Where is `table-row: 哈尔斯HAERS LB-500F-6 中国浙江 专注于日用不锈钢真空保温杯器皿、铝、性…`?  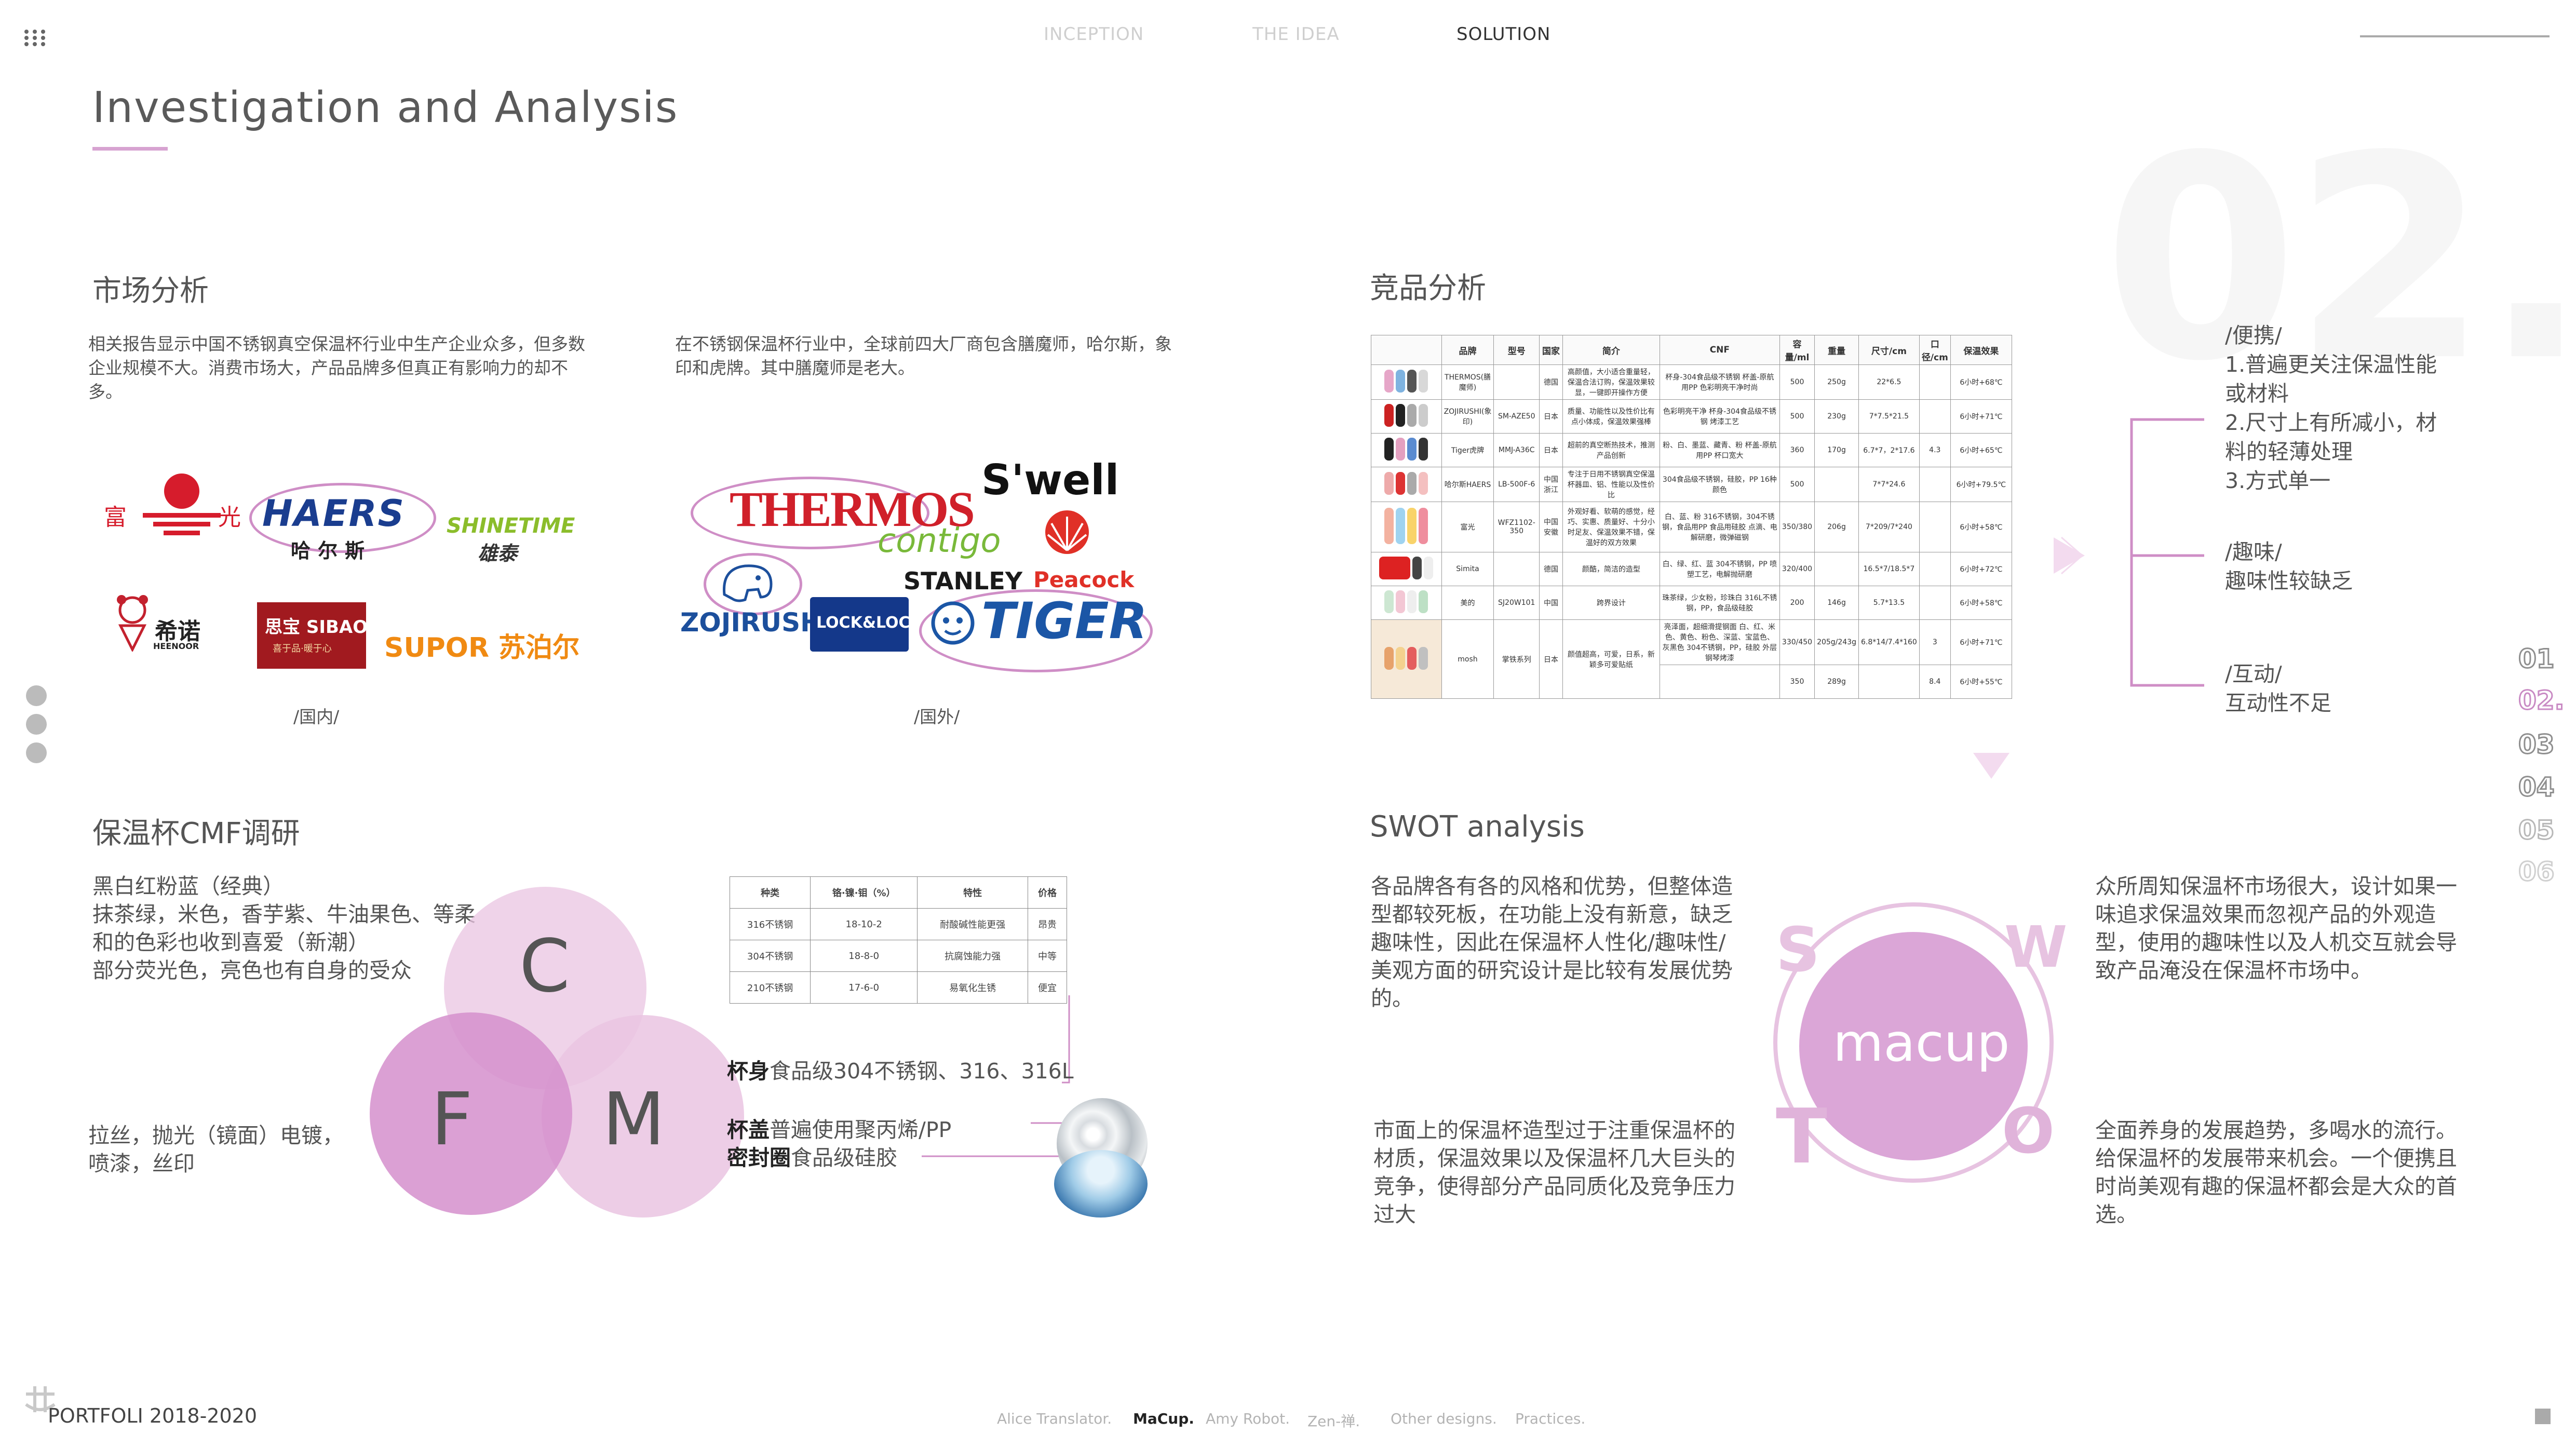 table-row: 哈尔斯HAERS LB-500F-6 中国浙江 专注于日用不锈钢真空保温杯器皿、铝、性… is located at coordinates (1691, 484).